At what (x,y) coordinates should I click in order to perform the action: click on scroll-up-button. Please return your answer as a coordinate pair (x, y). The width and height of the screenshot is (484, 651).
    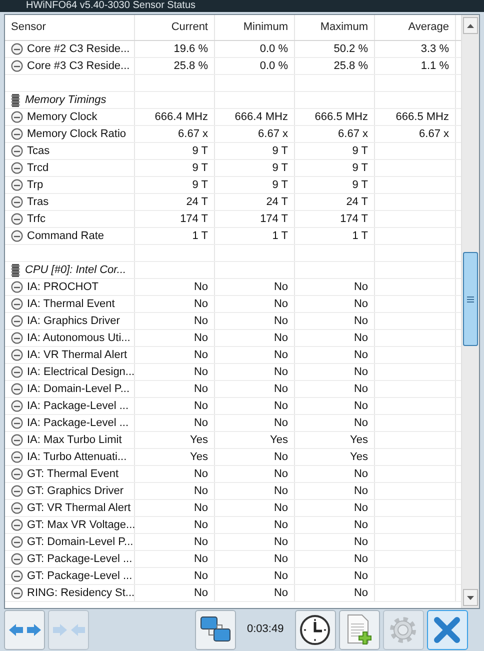
    Looking at the image, I should click on (470, 25).